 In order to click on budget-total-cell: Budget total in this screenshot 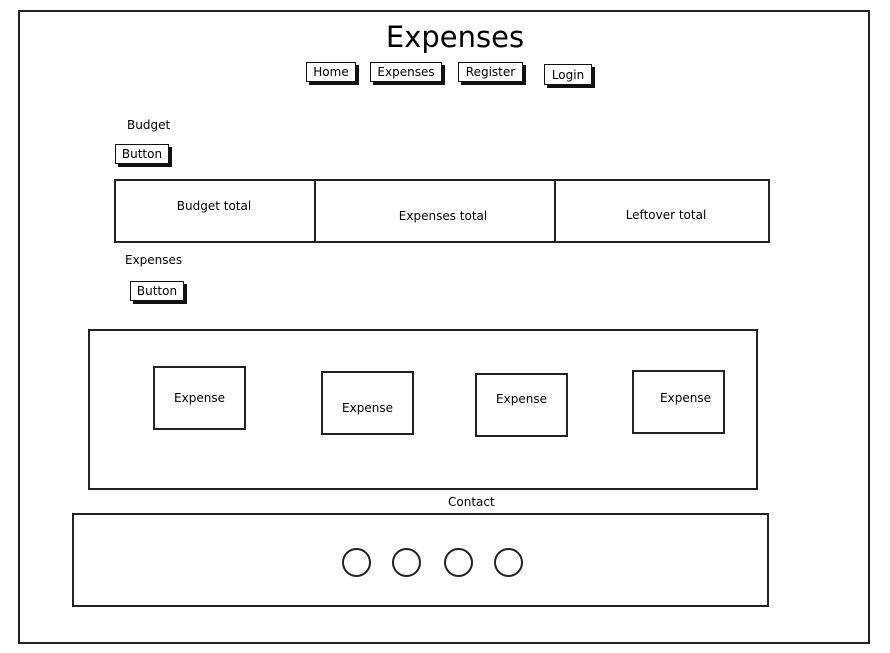, I will do `click(215, 211)`.